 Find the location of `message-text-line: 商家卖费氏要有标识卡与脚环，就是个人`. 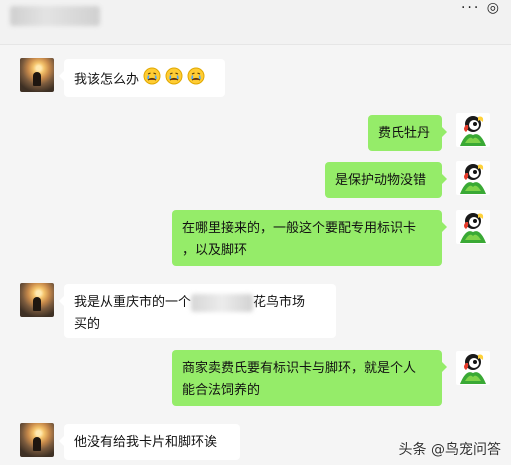

message-text-line: 商家卖费氏要有标识卡与脚环，就是个人 is located at coordinates (299, 368).